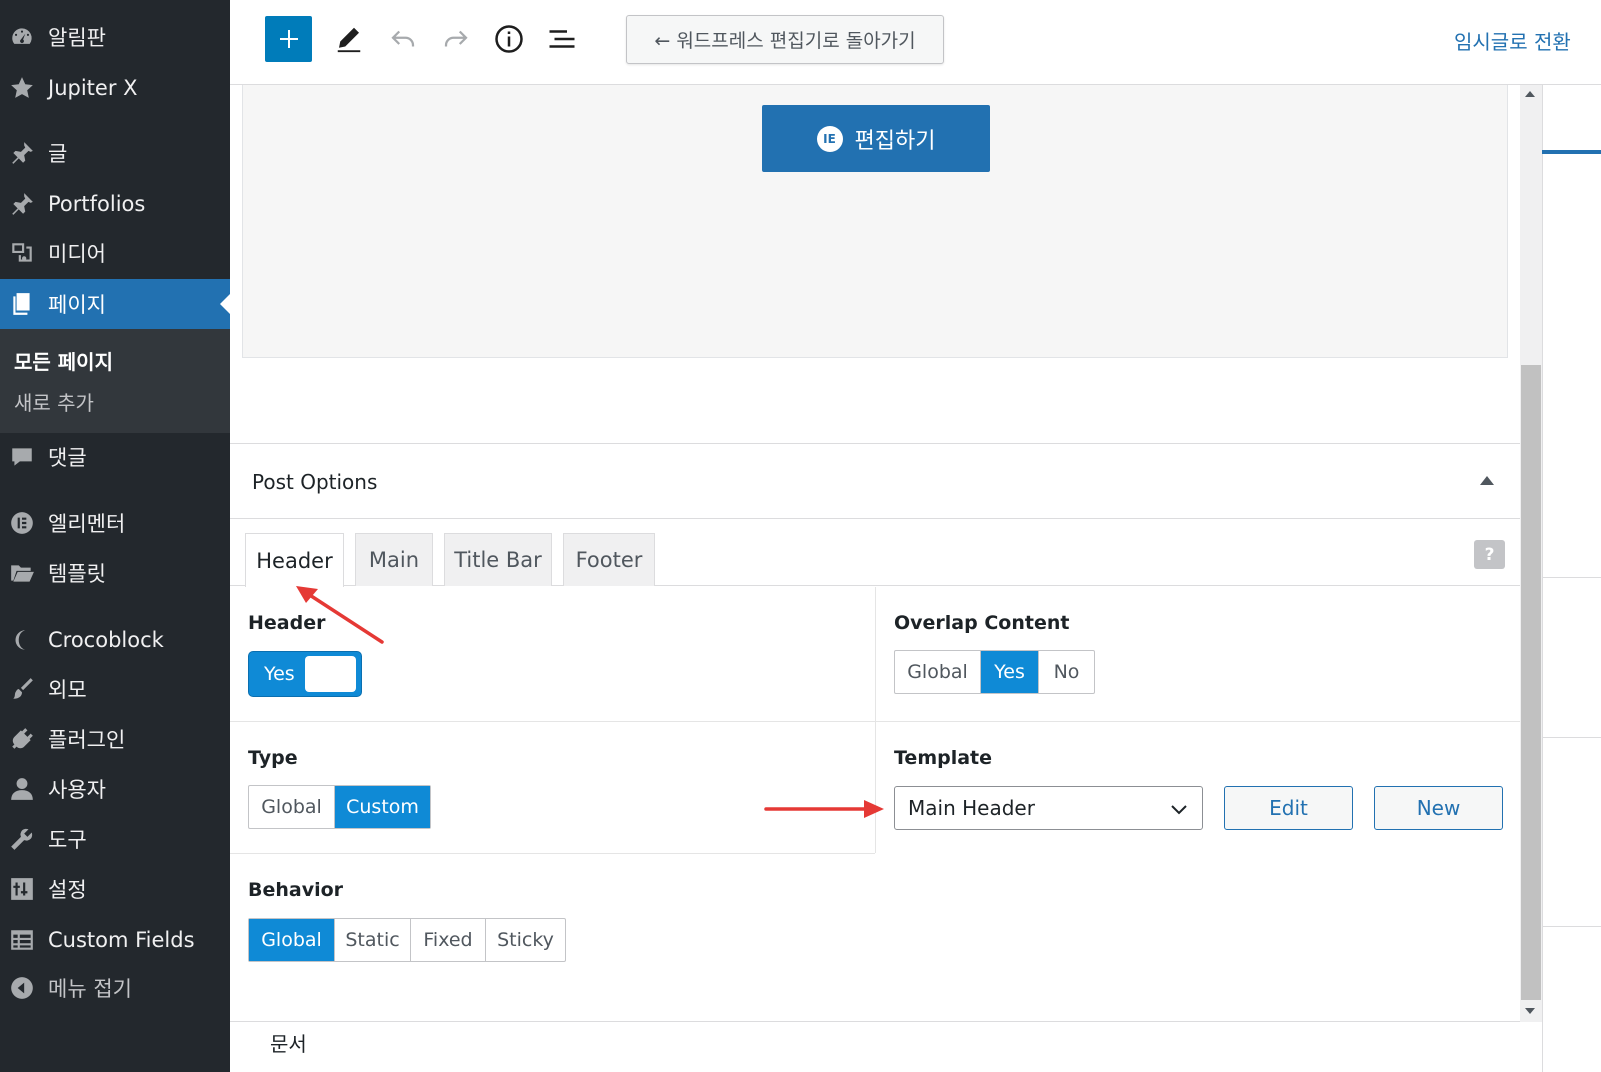 This screenshot has width=1601, height=1072. Describe the element at coordinates (971, 808) in the screenshot. I see `template-select-value: Main Header` at that location.